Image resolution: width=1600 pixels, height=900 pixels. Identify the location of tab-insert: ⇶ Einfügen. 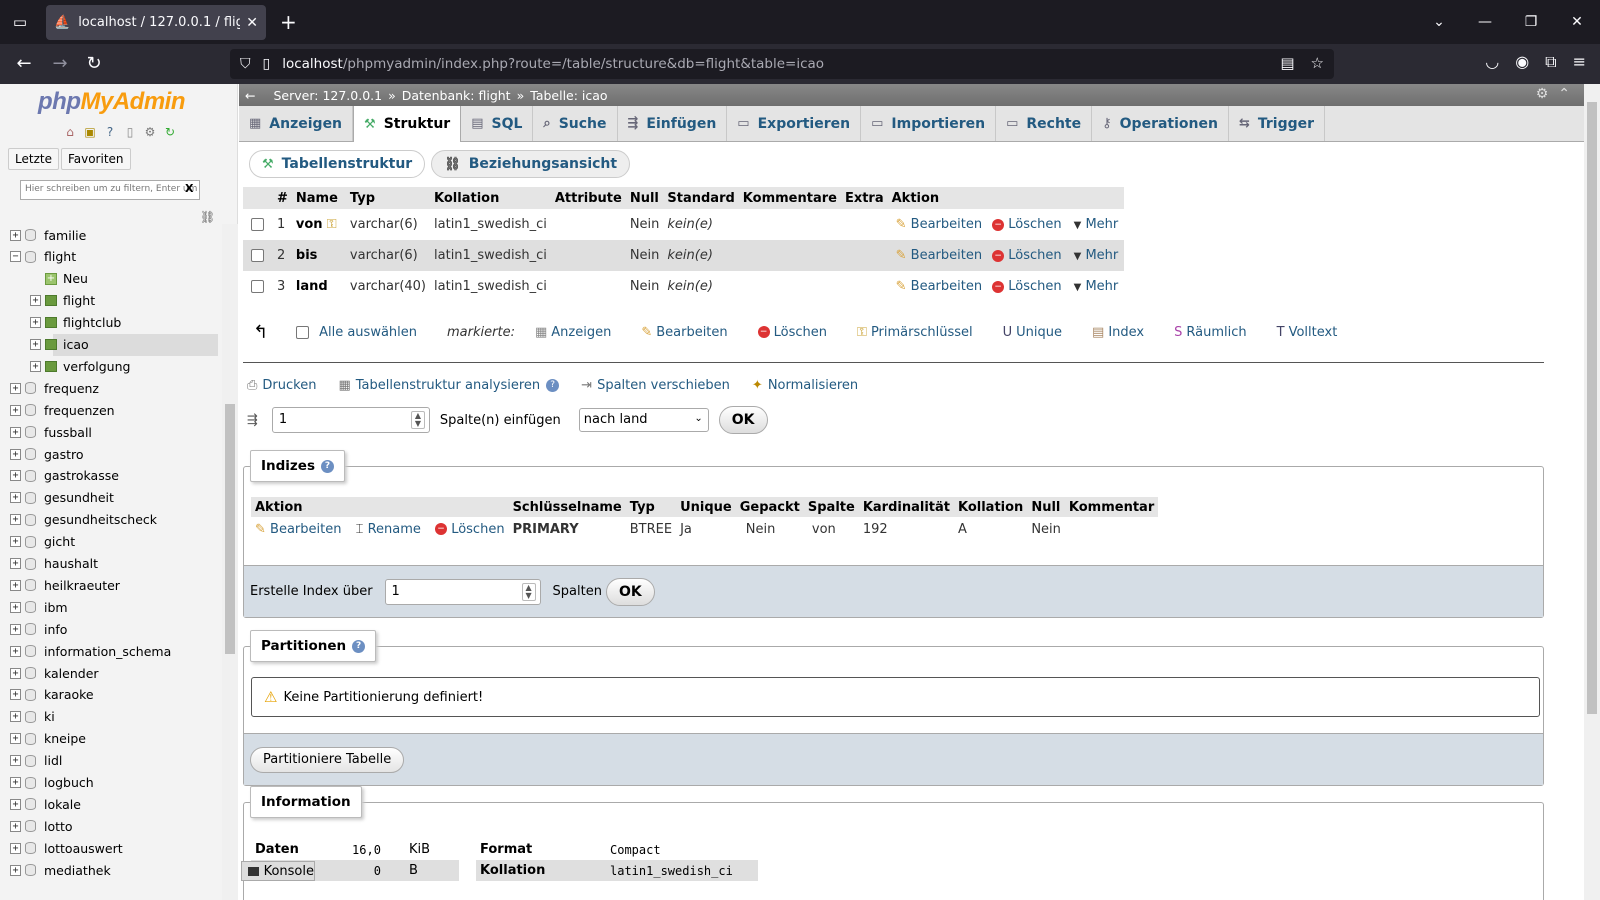
(673, 123).